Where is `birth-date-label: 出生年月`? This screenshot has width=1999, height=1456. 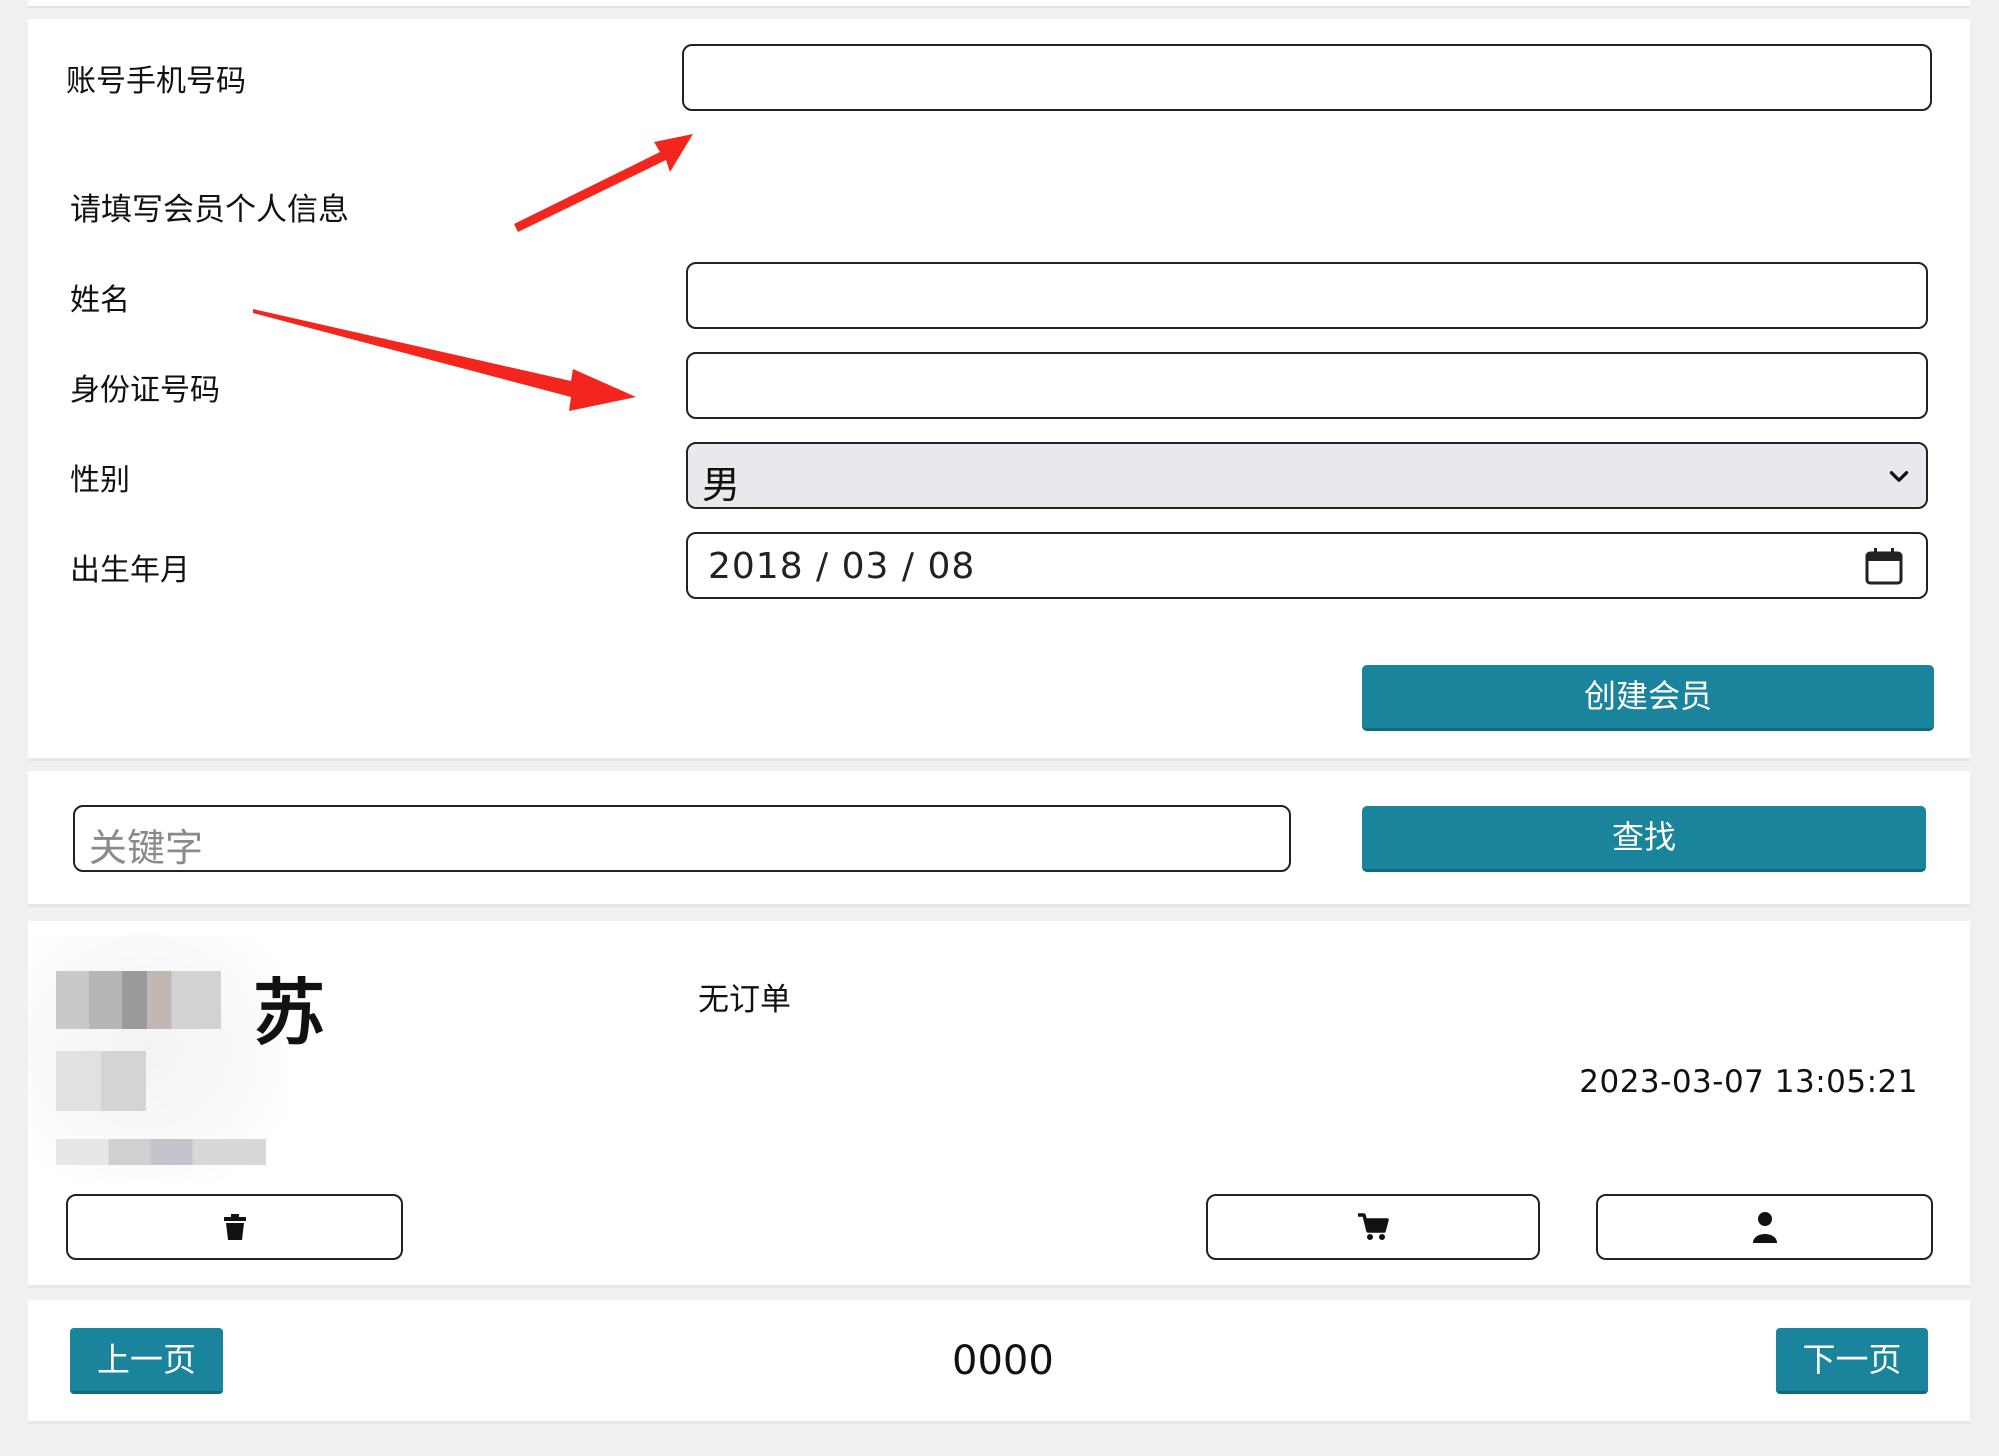 birth-date-label: 出生年月 is located at coordinates (130, 570).